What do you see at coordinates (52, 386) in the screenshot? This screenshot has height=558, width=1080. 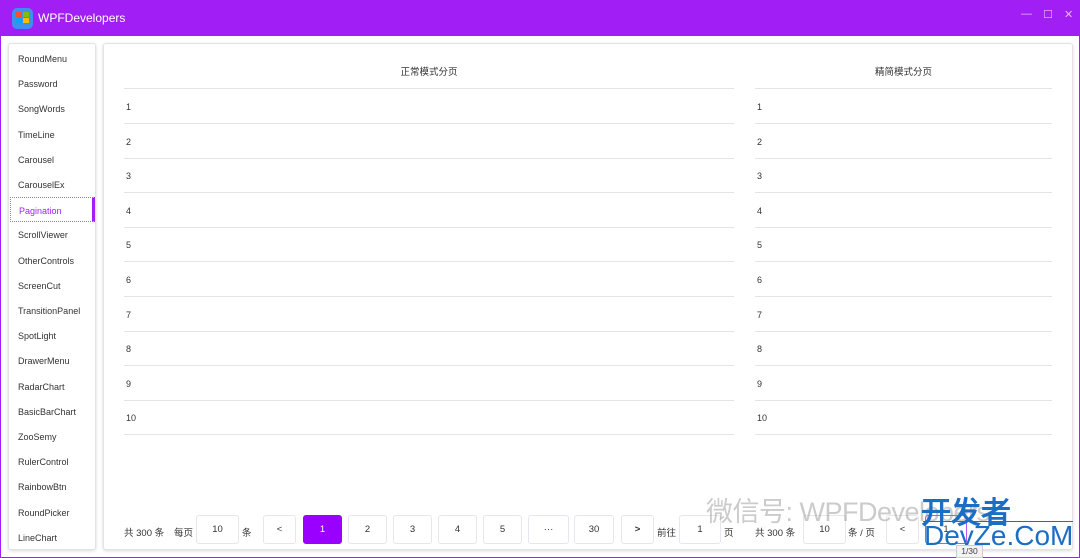 I see `sidebar-item-radarchart: RadarChart` at bounding box center [52, 386].